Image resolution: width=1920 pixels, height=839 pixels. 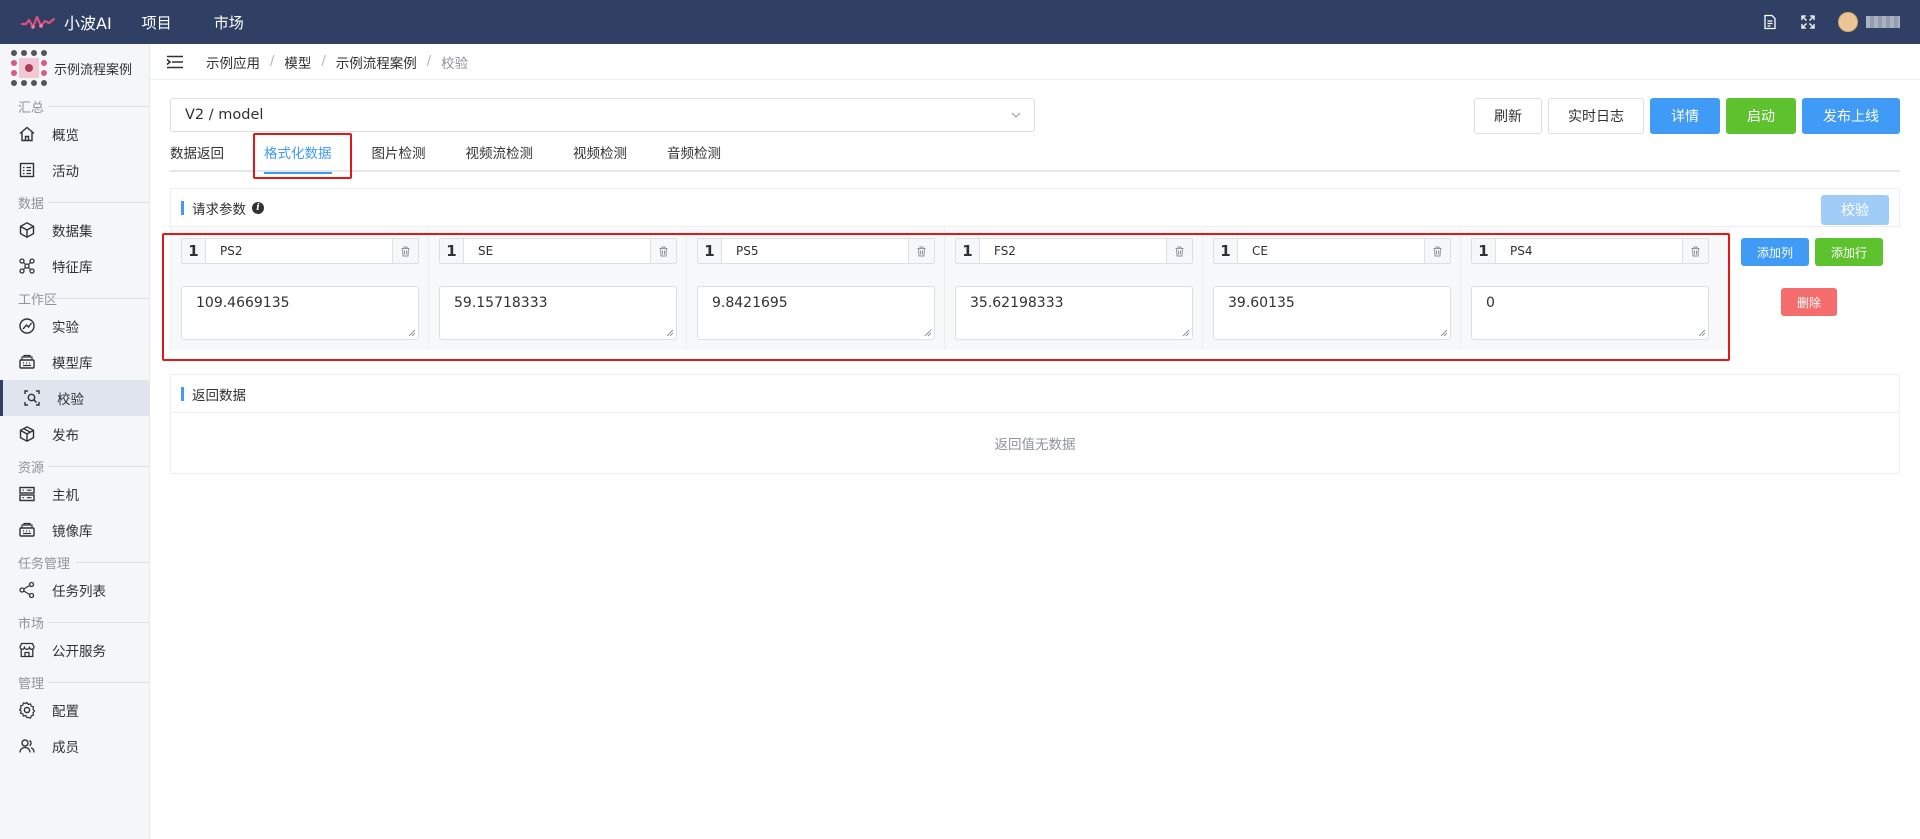 What do you see at coordinates (816, 313) in the screenshot?
I see `param-value-input: 9.8421695` at bounding box center [816, 313].